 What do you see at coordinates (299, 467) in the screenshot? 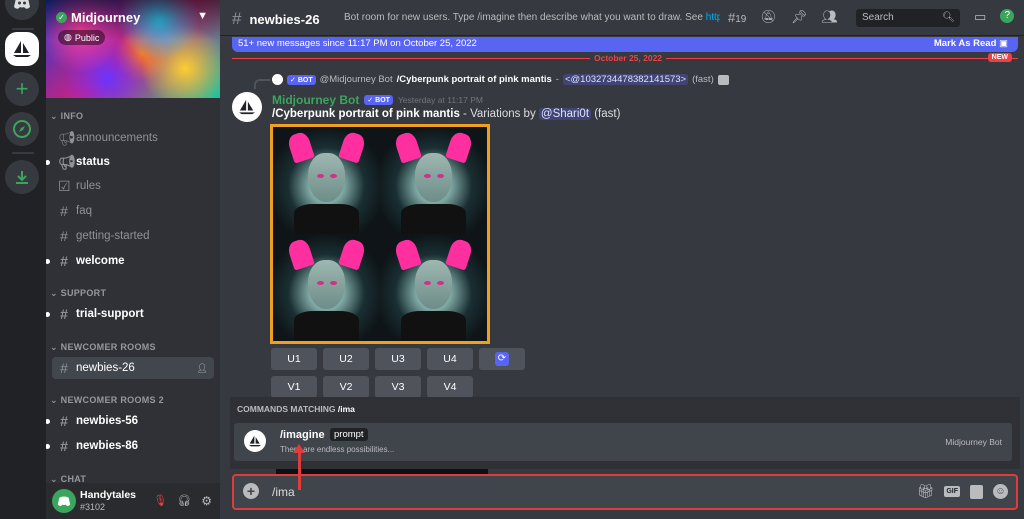
I see `annotation-arrow` at bounding box center [299, 467].